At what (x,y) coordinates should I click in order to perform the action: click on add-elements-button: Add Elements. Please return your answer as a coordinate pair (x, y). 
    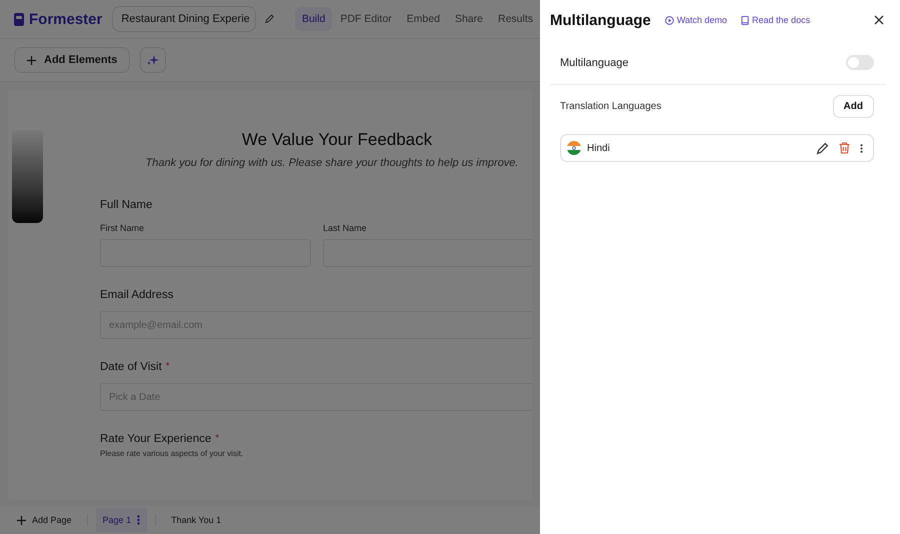
    Looking at the image, I should click on (72, 60).